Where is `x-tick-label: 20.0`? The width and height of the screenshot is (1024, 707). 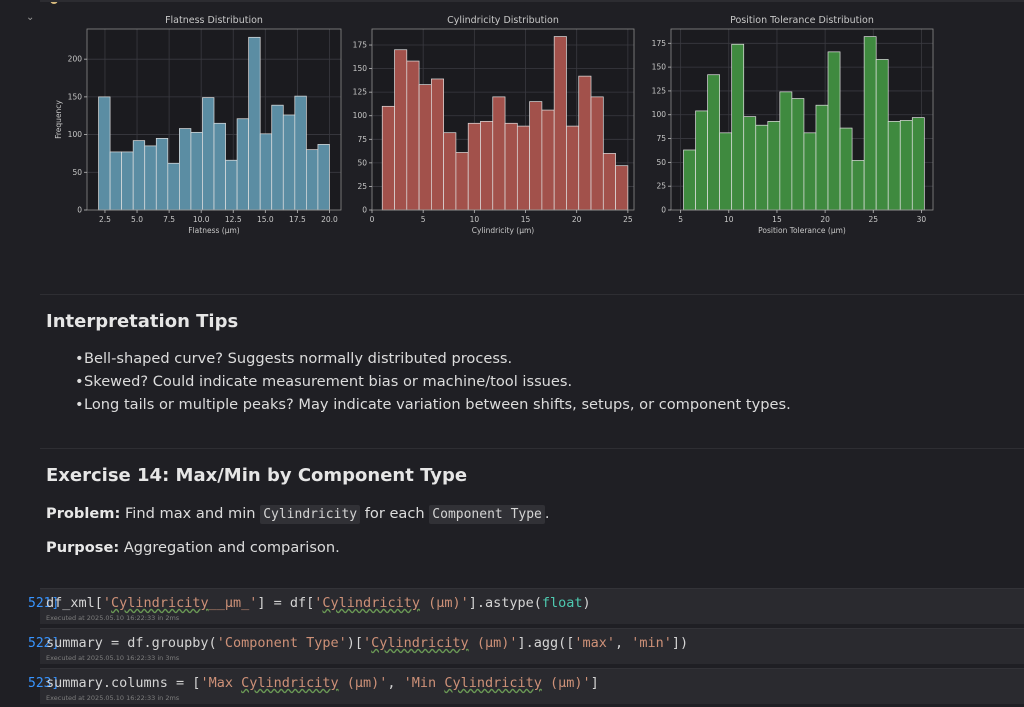
x-tick-label: 20.0 is located at coordinates (329, 219).